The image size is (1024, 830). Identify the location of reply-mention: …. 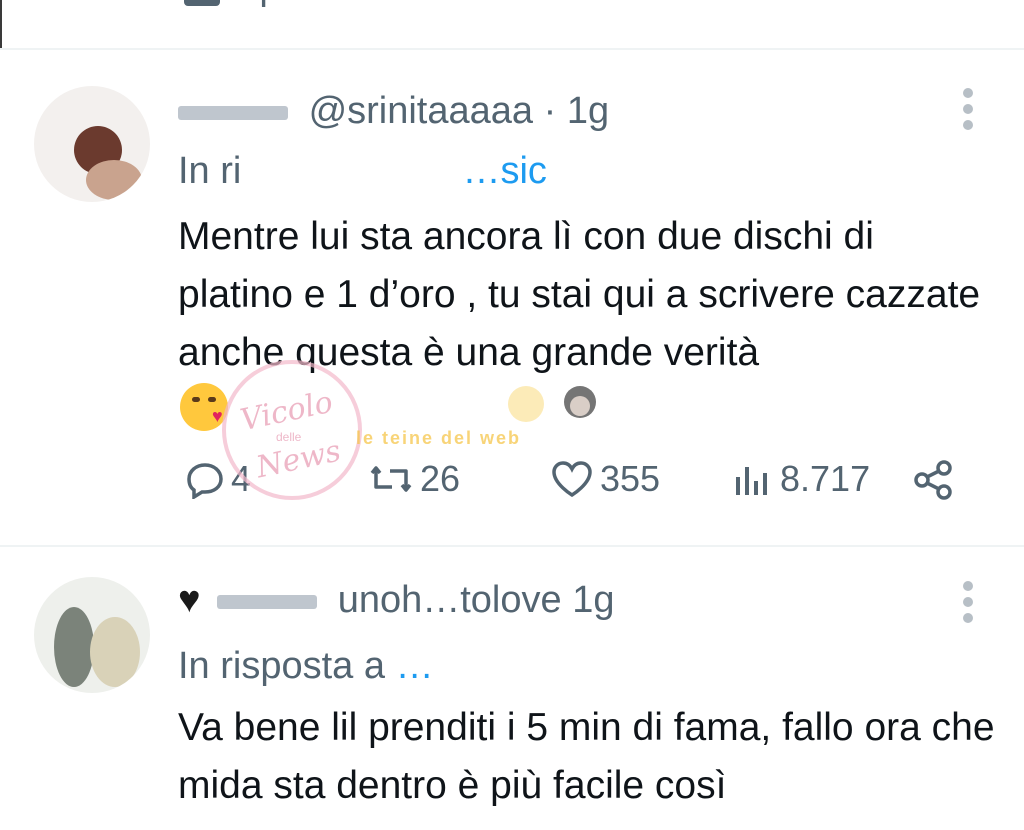
(415, 666).